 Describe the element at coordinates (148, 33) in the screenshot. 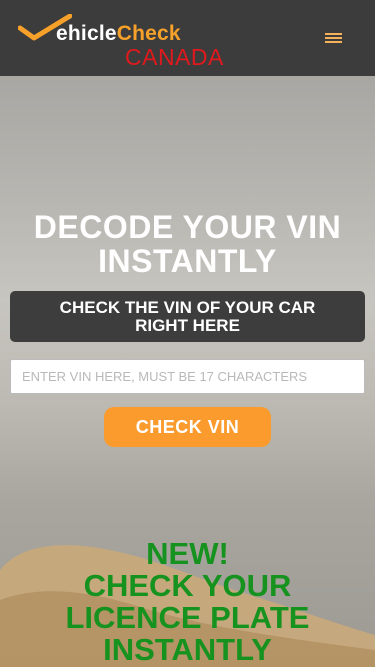

I see `logo-word-check: Check` at that location.